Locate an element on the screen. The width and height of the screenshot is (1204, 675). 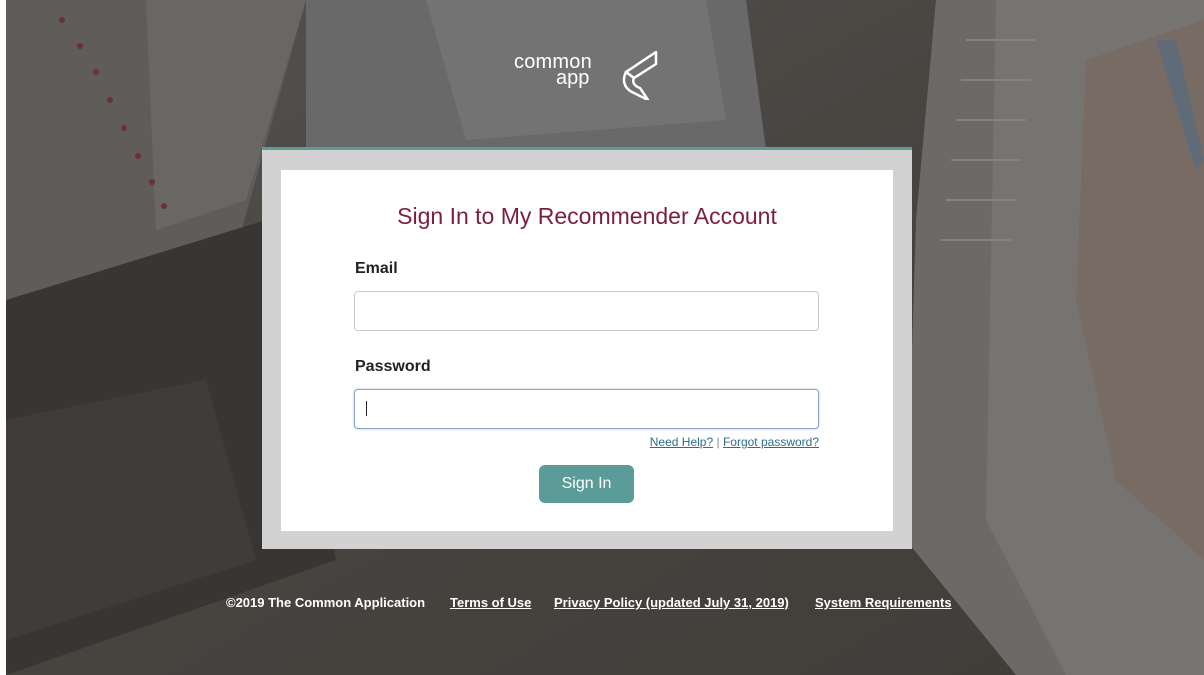
terms-of-use-link: Terms of Use is located at coordinates (490, 602).